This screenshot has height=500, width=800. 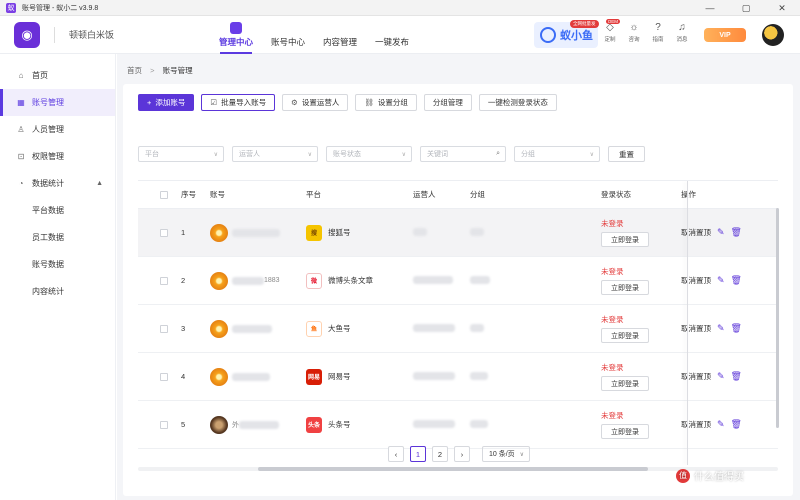 What do you see at coordinates (403, 154) in the screenshot?
I see `chevron-down-icon: ∨` at bounding box center [403, 154].